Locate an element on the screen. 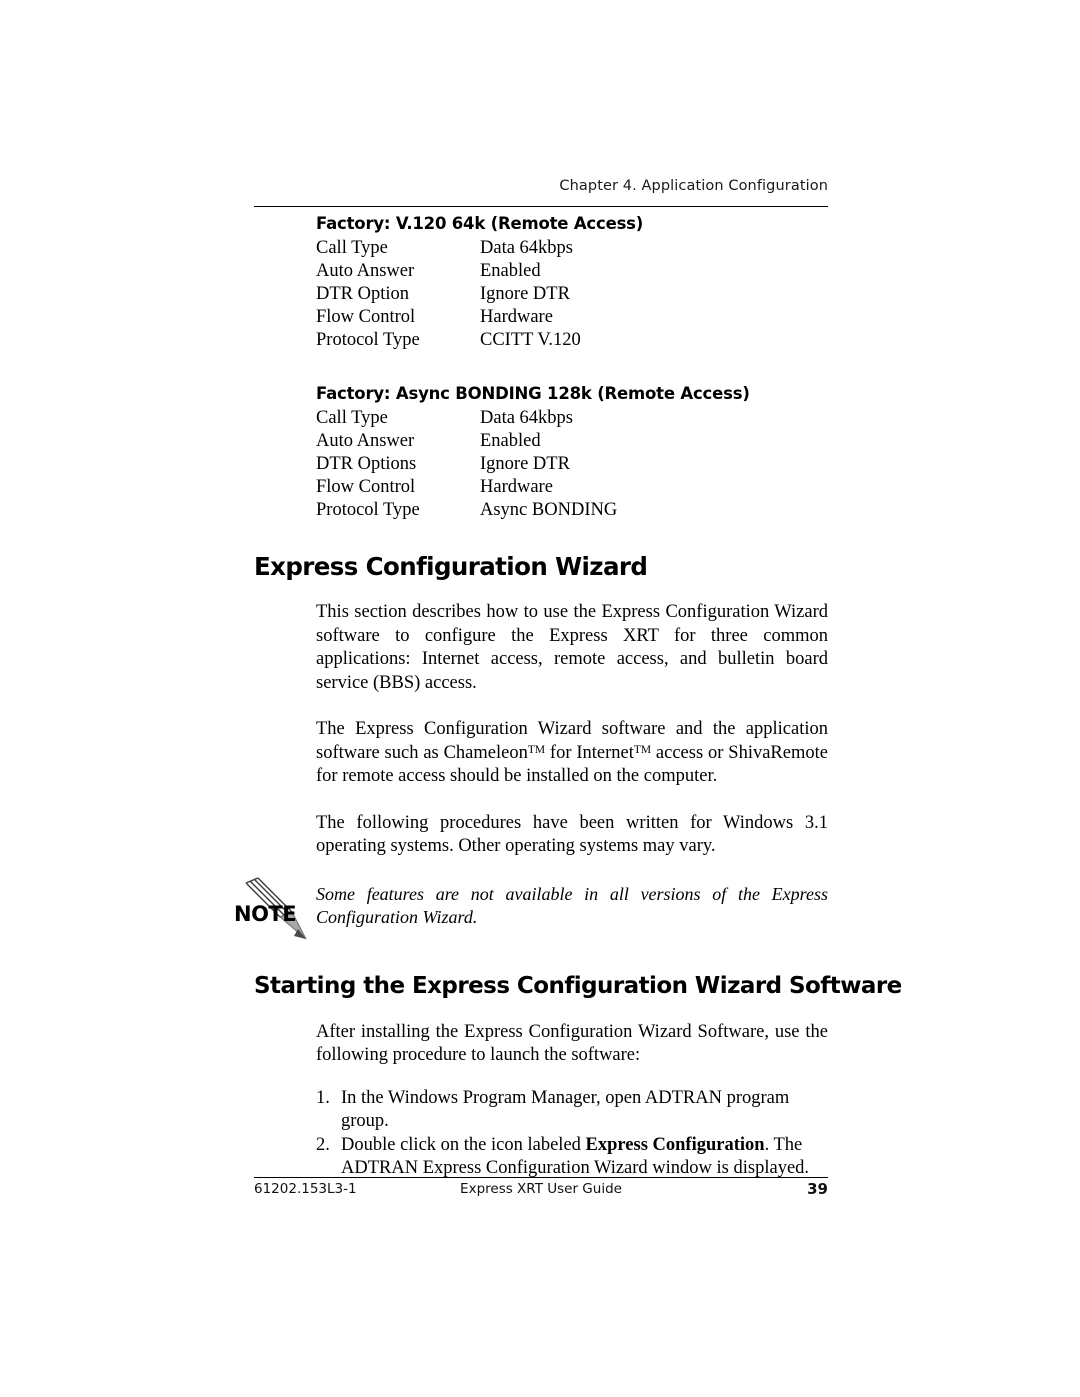 The image size is (1080, 1397). spec-value: Async BONDING is located at coordinates (549, 510).